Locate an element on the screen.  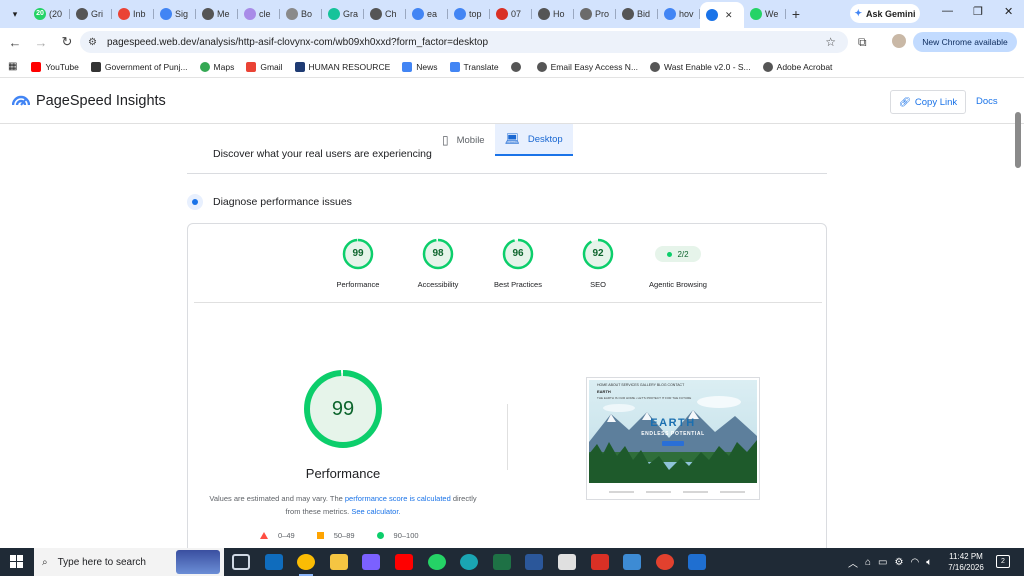
system-tray: ︿ ⌂ ▭ ⚙ ◠ 🔈︎ is located at coordinates (893, 562).